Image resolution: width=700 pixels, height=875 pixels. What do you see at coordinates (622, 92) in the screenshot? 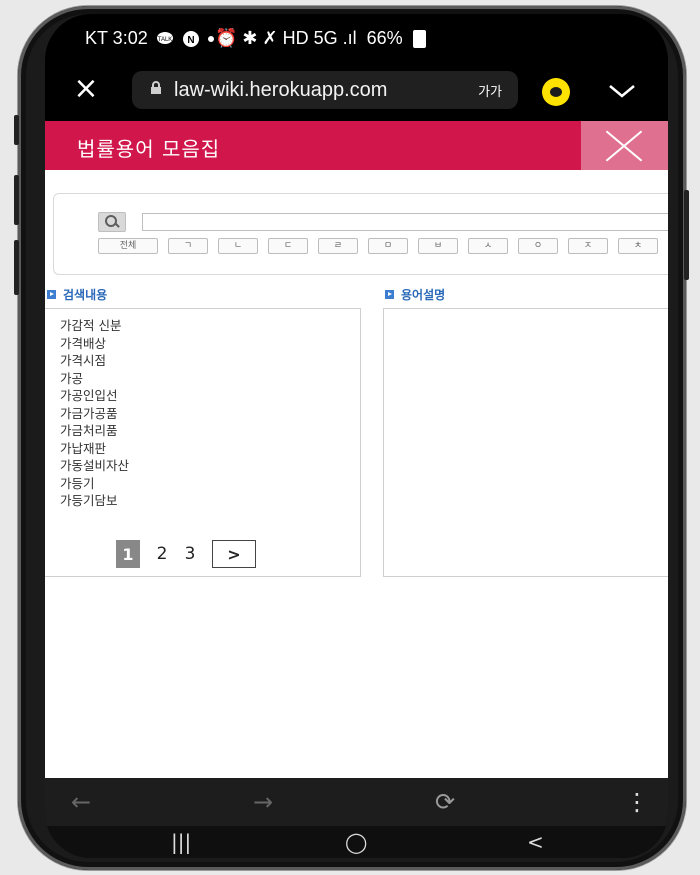
I see `chevron-down-icon` at bounding box center [622, 92].